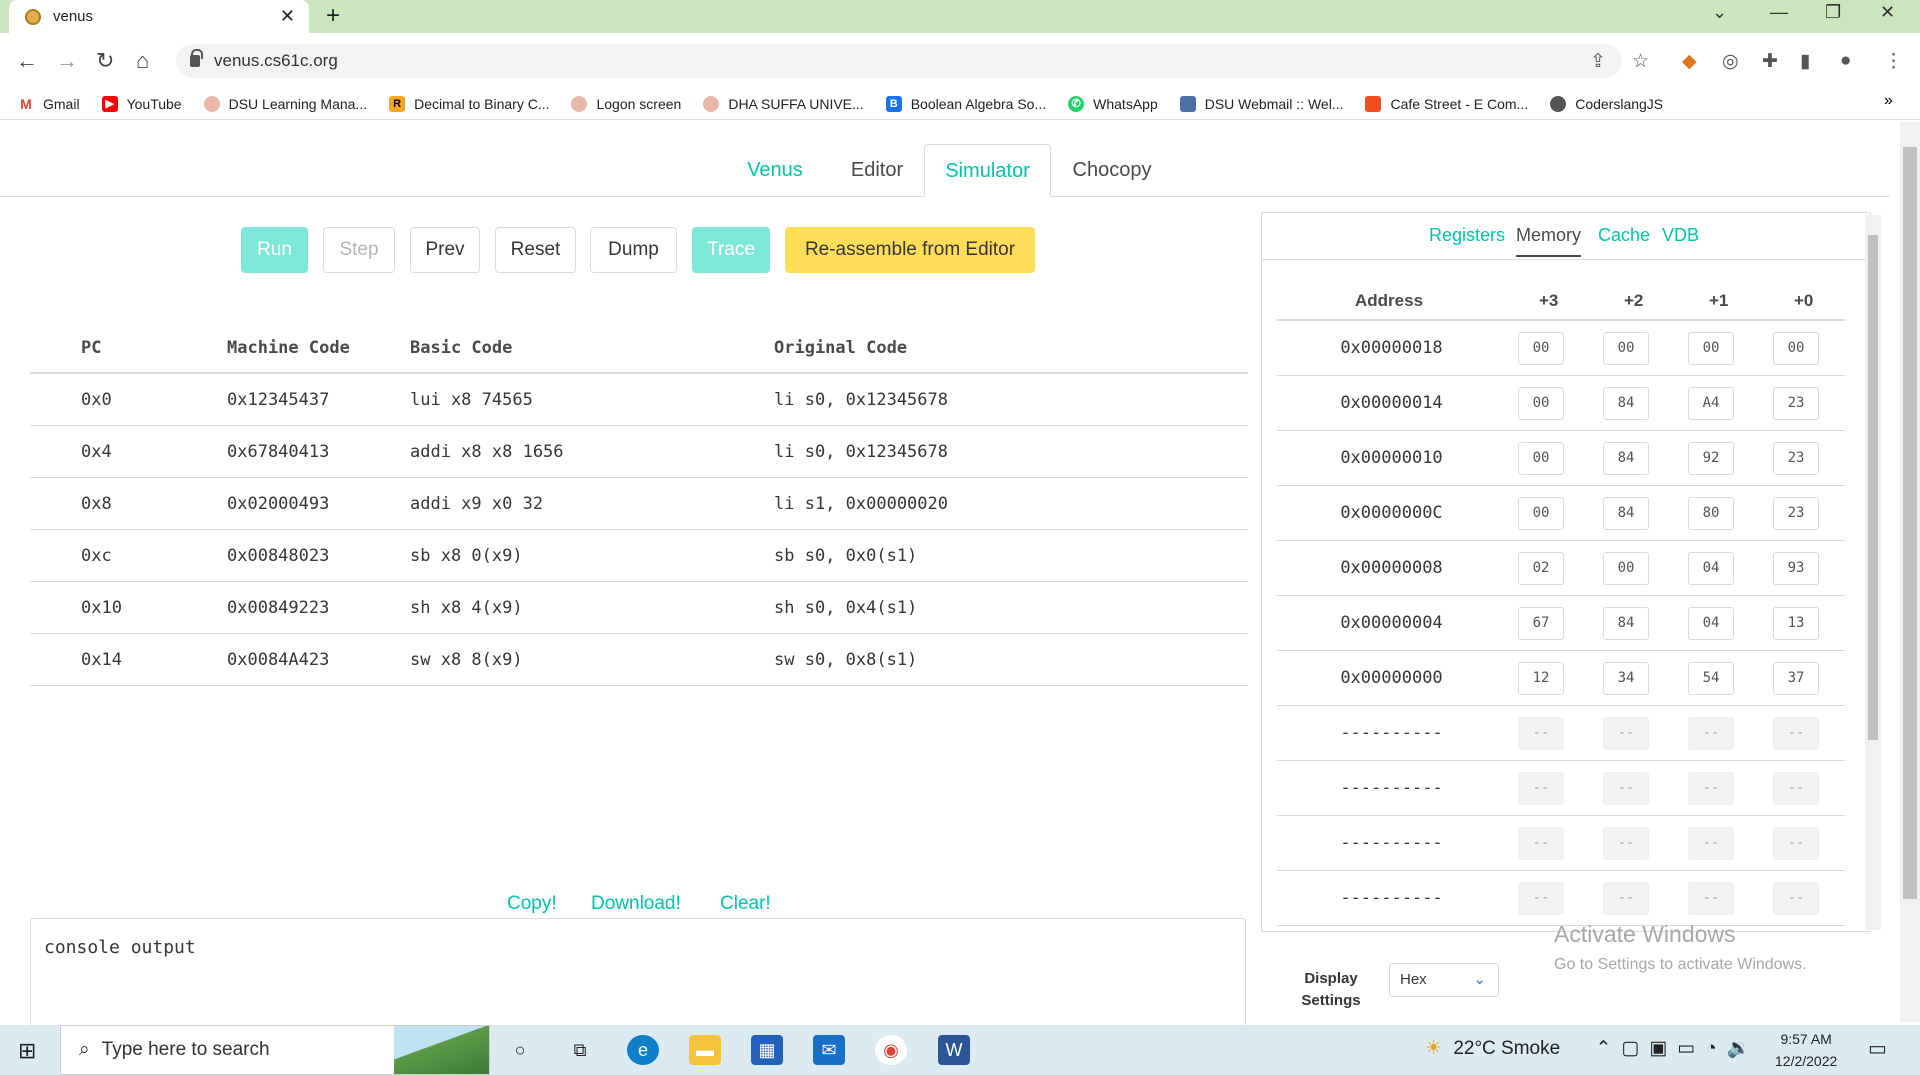 The width and height of the screenshot is (1920, 1075). Describe the element at coordinates (910, 250) in the screenshot. I see `reassemble-button: Re-assemble from Editor` at that location.